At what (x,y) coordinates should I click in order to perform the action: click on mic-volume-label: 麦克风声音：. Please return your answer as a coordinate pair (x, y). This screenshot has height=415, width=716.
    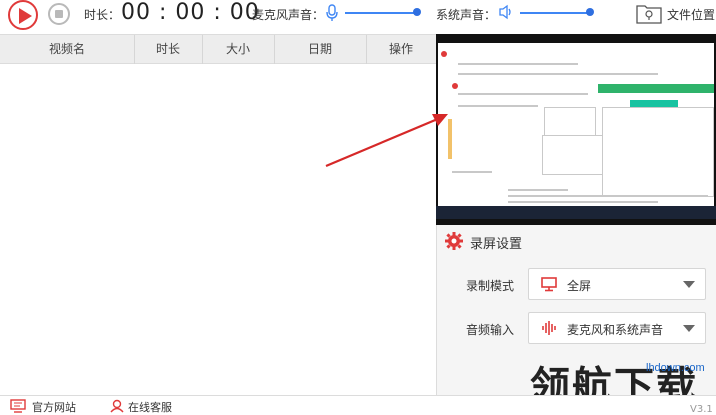
    Looking at the image, I should click on (288, 15).